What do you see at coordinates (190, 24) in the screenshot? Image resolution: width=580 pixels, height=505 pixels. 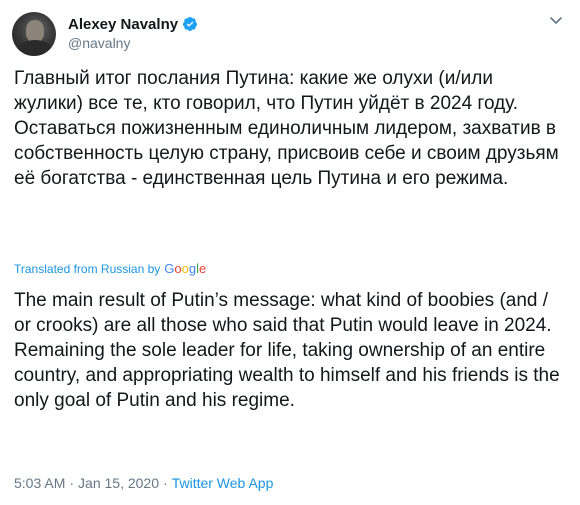 I see `verified-badge-icon` at bounding box center [190, 24].